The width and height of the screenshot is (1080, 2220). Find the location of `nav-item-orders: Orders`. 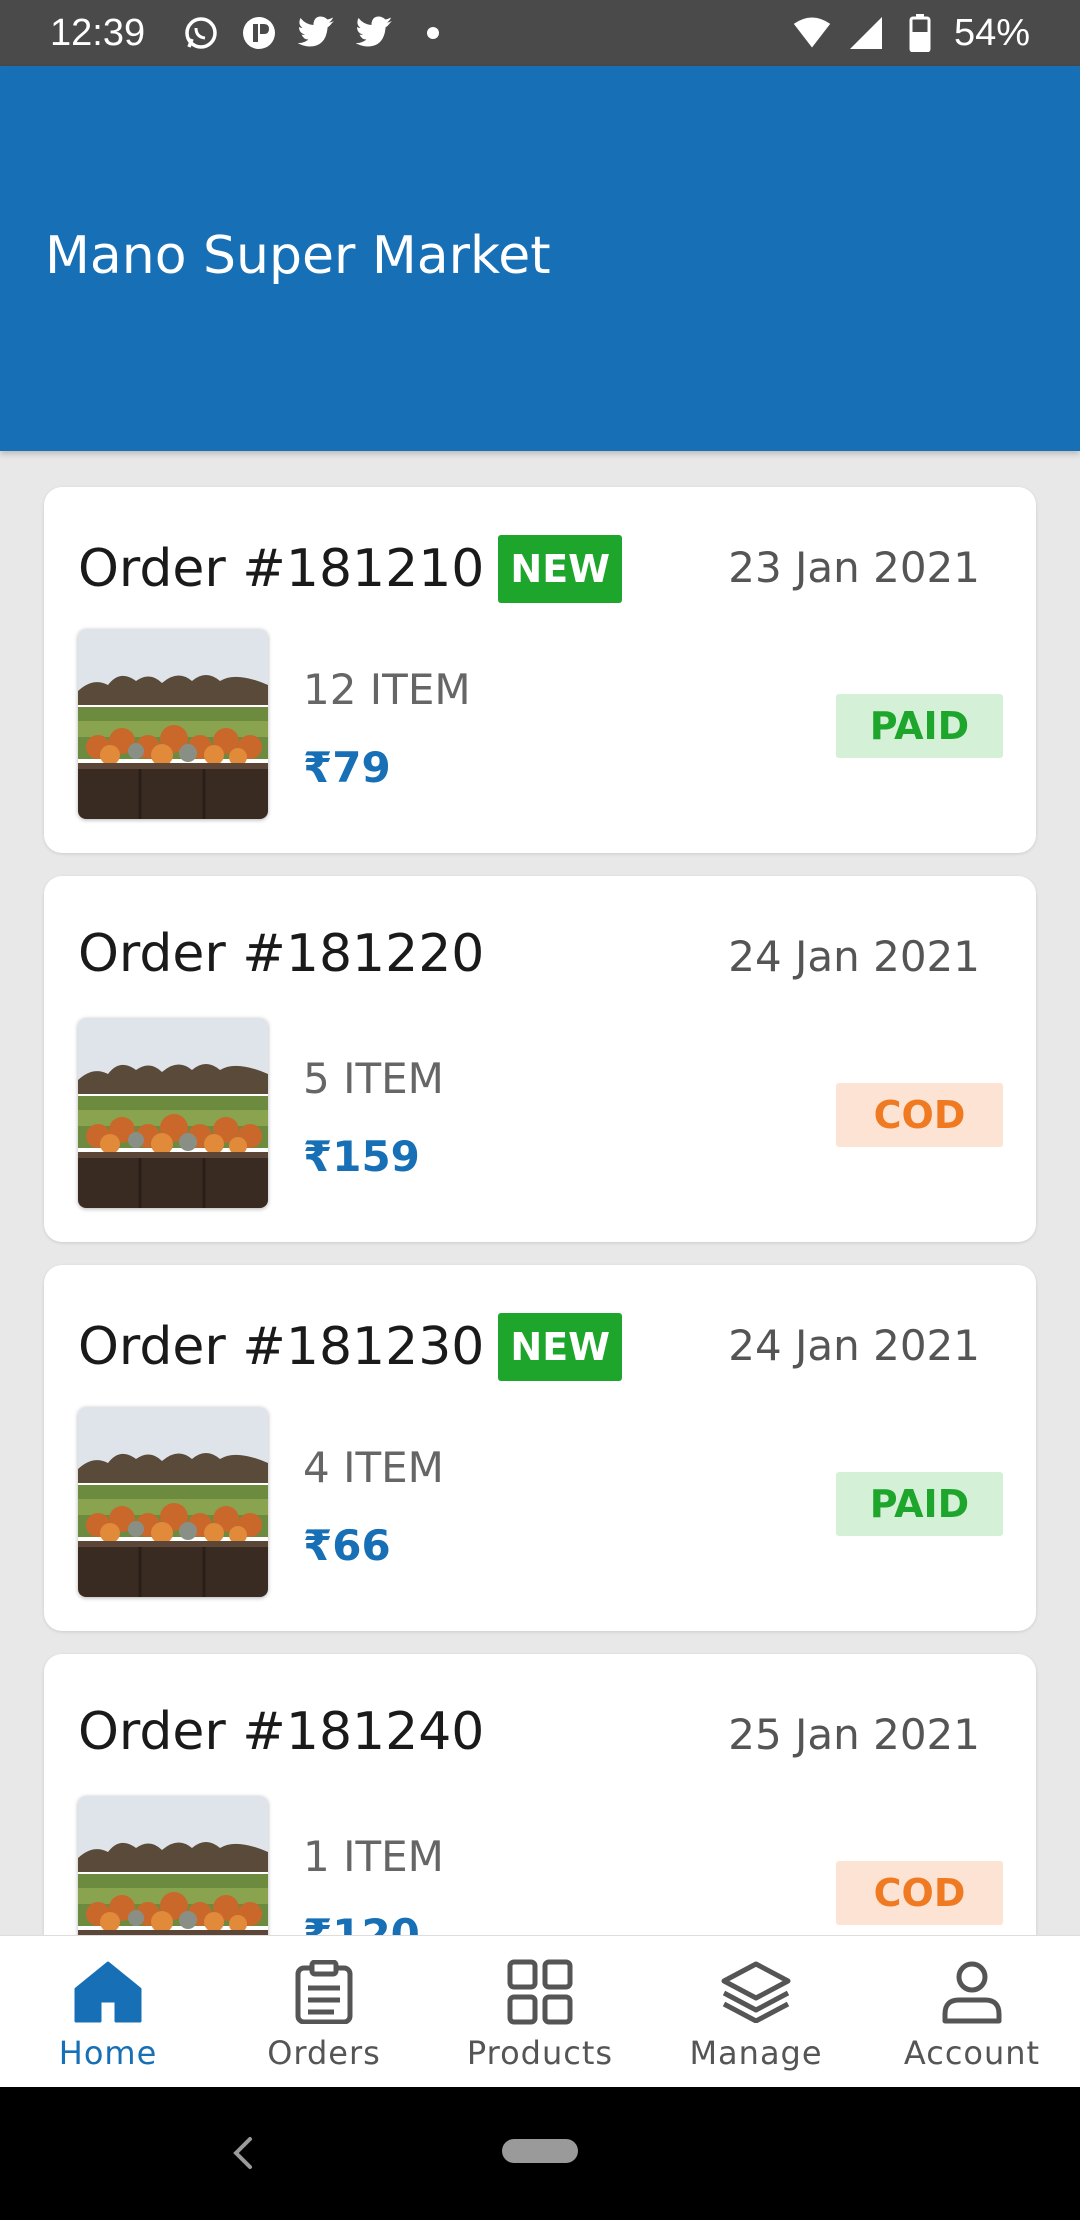

nav-item-orders: Orders is located at coordinates (324, 2011).